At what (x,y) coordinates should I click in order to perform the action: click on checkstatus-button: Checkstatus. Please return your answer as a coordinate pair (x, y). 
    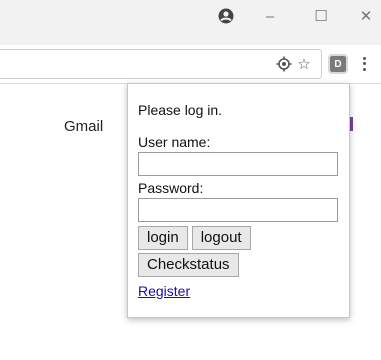
    Looking at the image, I should click on (188, 265).